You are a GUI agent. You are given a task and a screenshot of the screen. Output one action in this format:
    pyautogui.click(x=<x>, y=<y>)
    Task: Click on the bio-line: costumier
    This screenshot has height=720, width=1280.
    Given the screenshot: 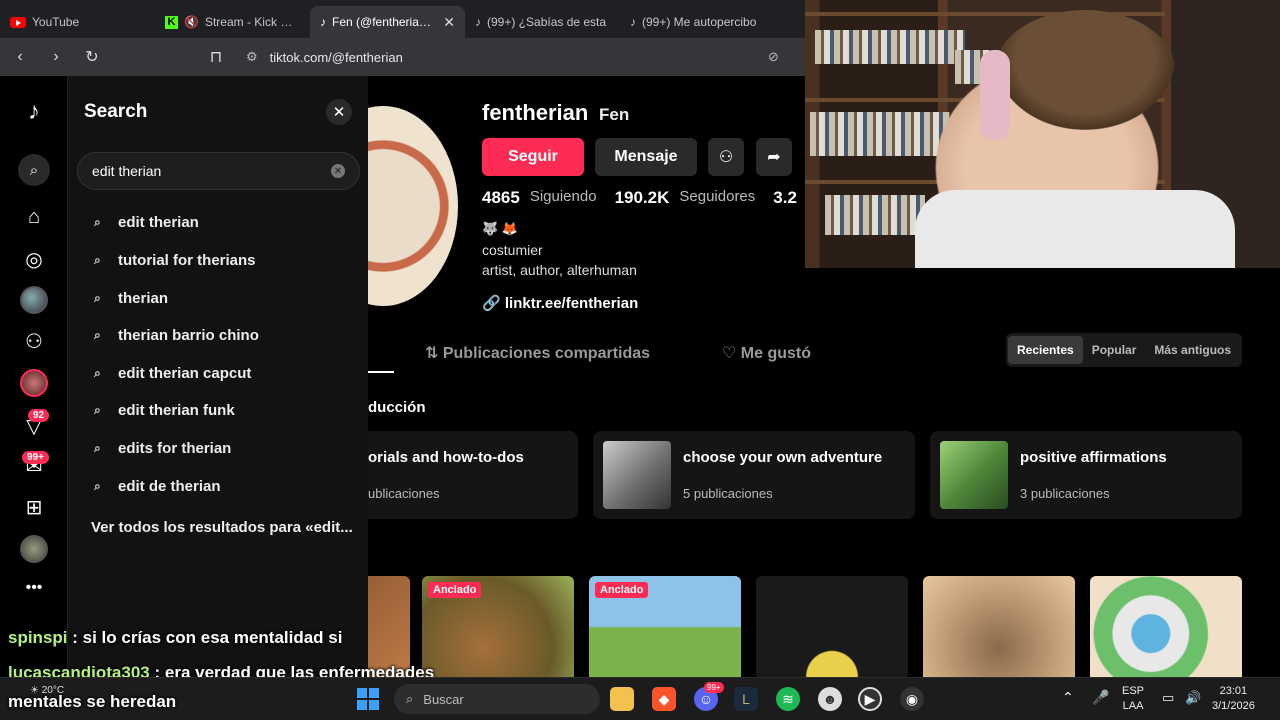 What is the action you would take?
    pyautogui.click(x=512, y=250)
    